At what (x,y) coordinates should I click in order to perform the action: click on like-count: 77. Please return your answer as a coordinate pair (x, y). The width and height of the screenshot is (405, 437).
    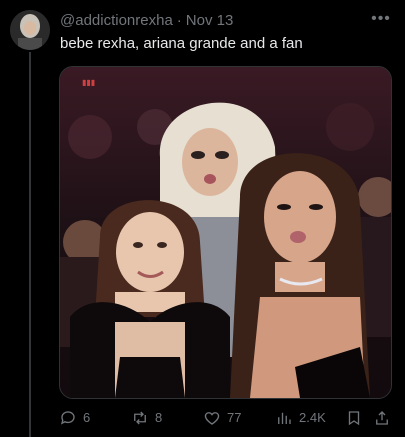
    Looking at the image, I should click on (234, 417).